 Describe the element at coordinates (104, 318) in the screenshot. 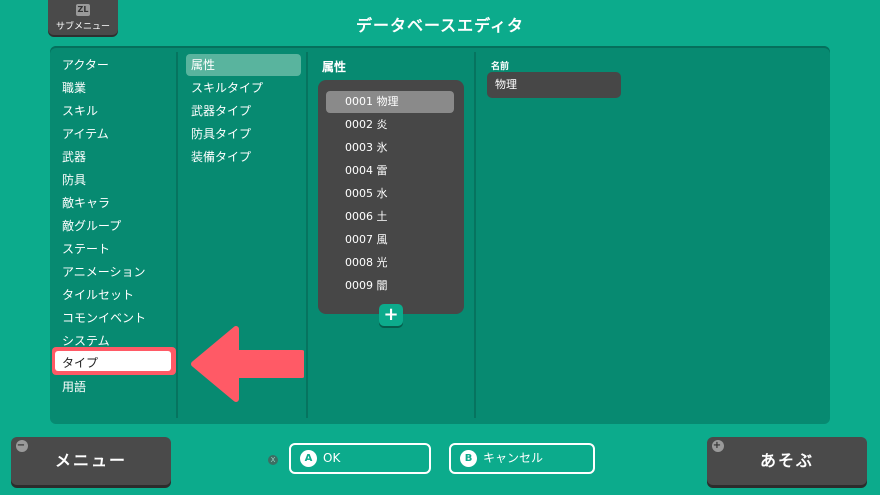

I see `category-item-common-event: コモンイベント` at that location.